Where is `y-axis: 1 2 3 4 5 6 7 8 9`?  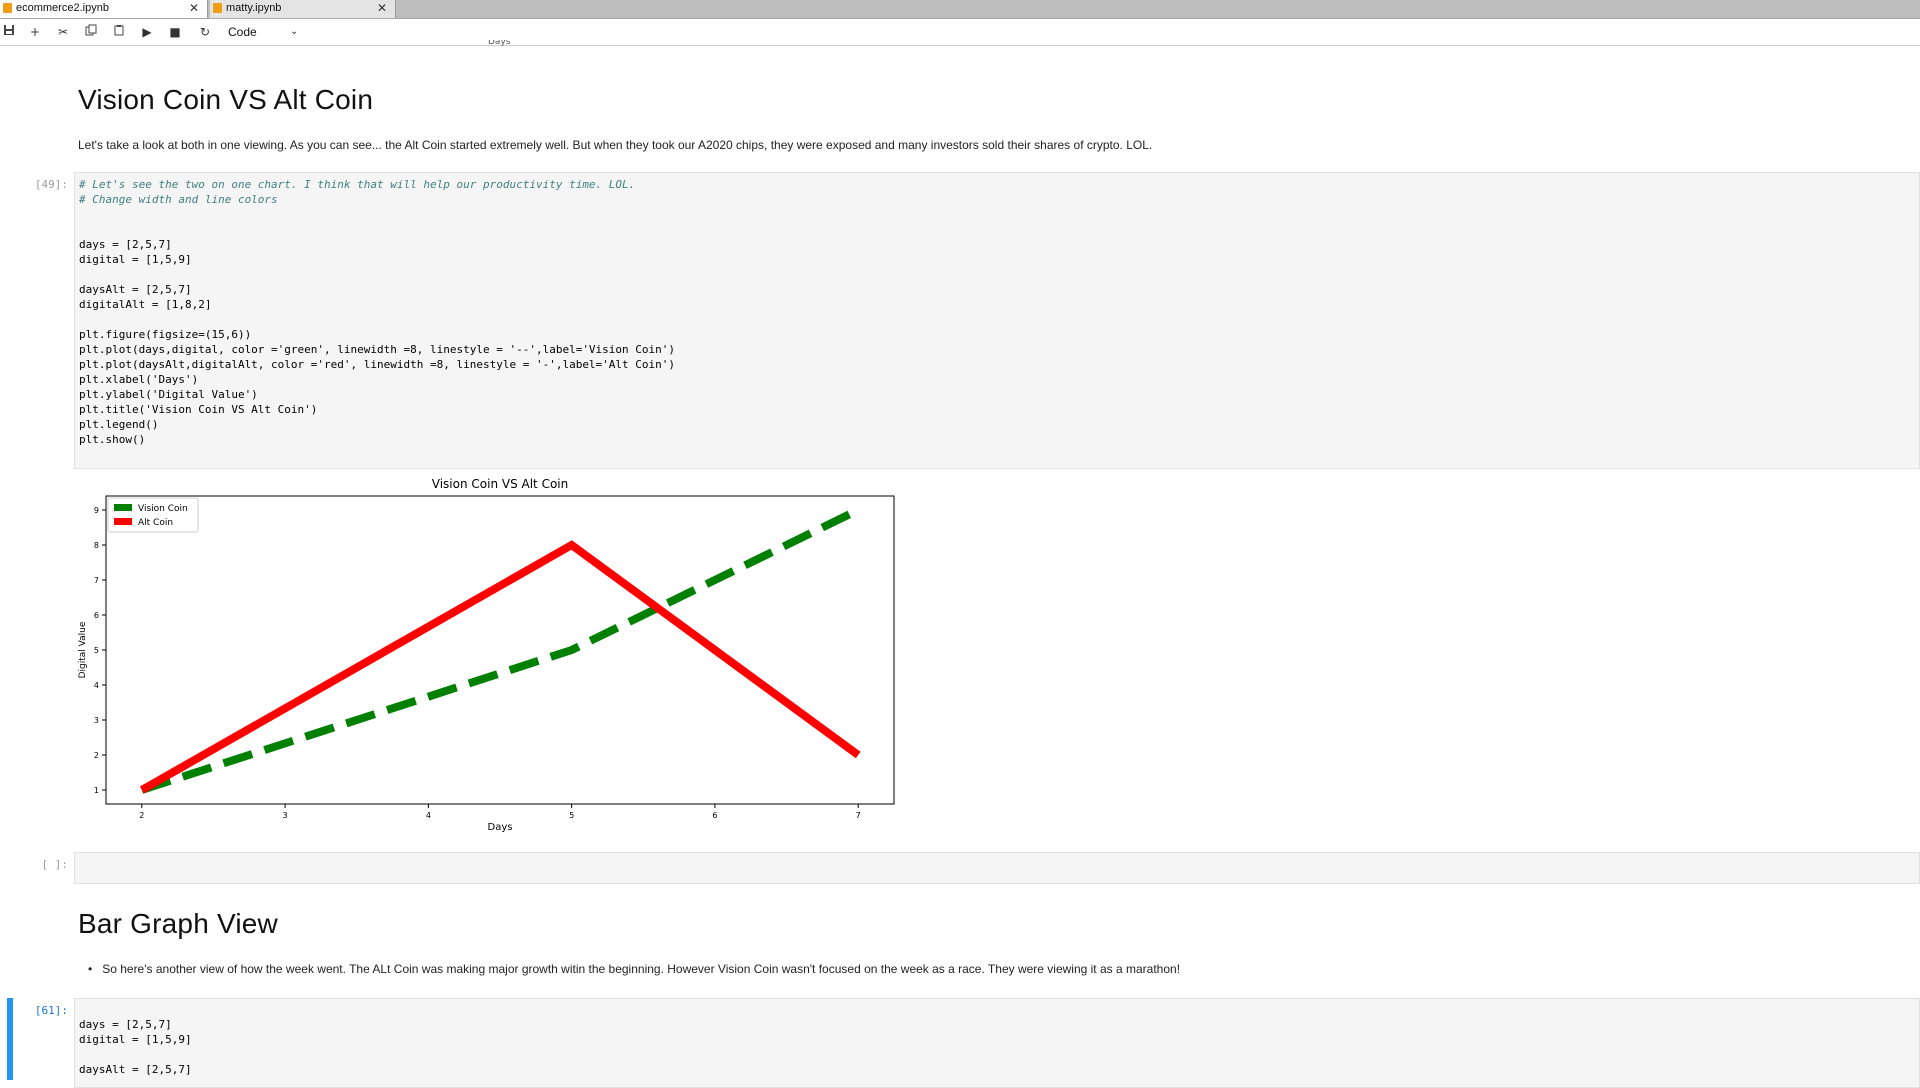
y-axis: 1 2 3 4 5 6 7 8 9 is located at coordinates (100, 650).